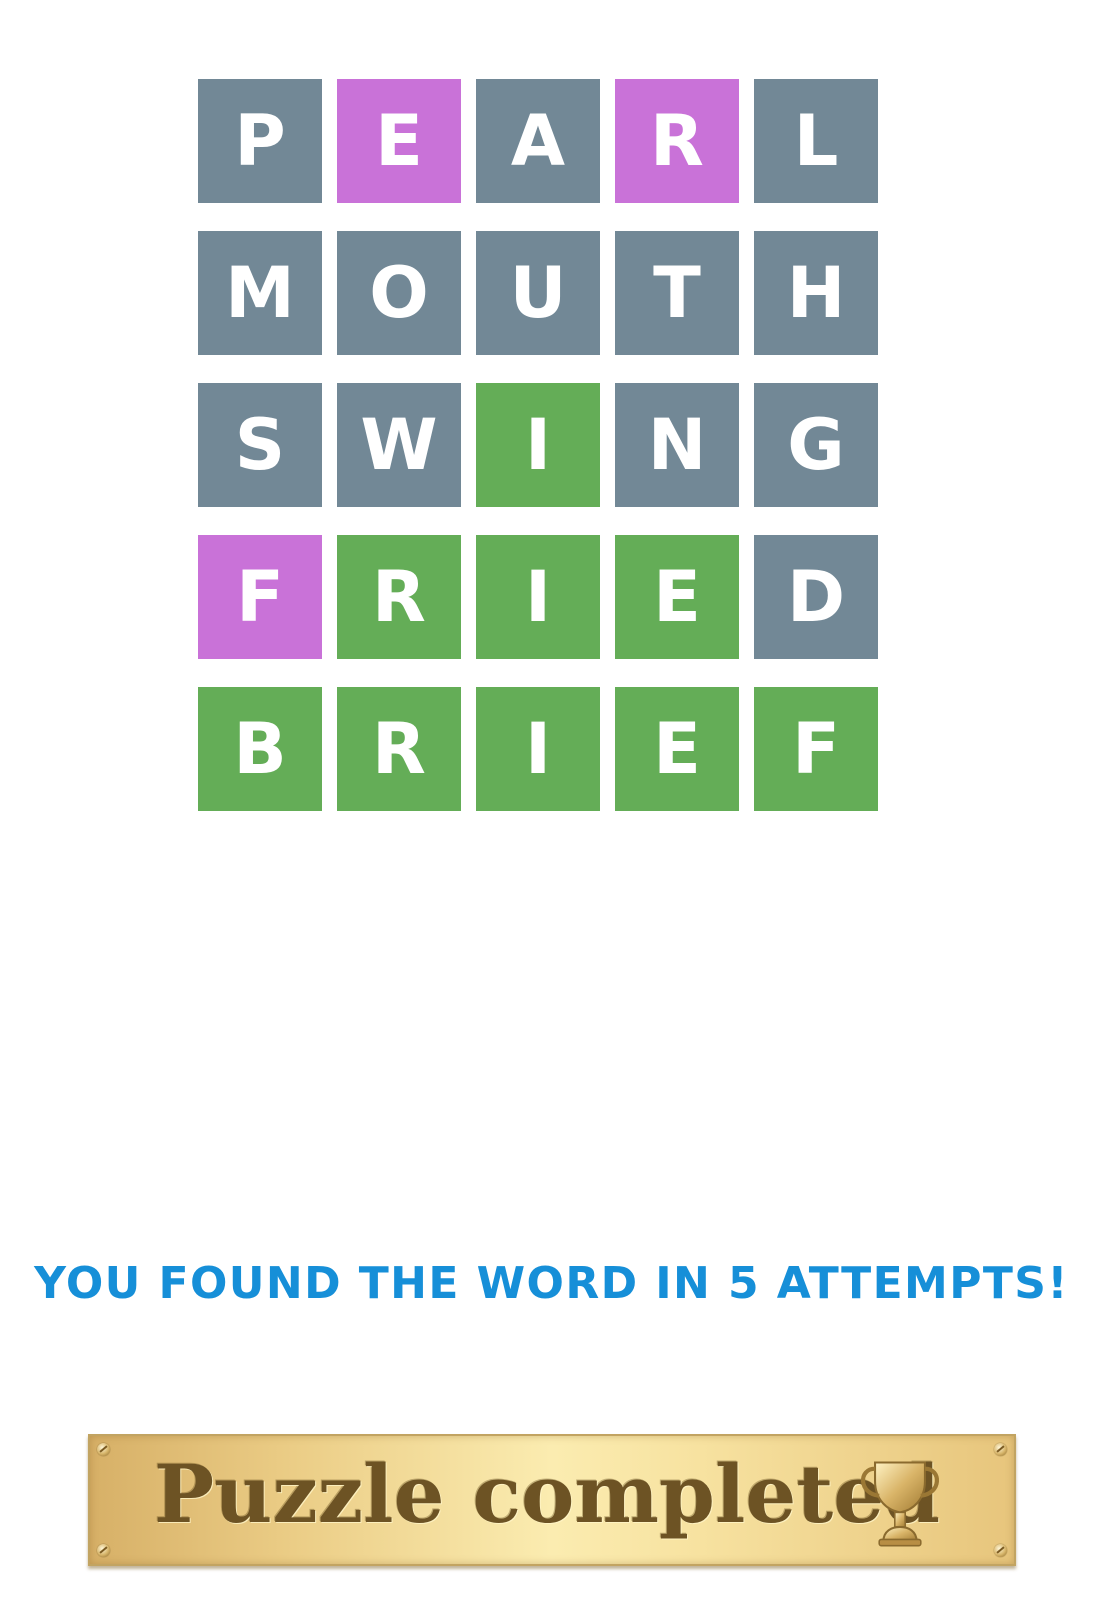 The width and height of the screenshot is (1103, 1600). Describe the element at coordinates (260, 749) in the screenshot. I see `letter-tile: B` at that location.